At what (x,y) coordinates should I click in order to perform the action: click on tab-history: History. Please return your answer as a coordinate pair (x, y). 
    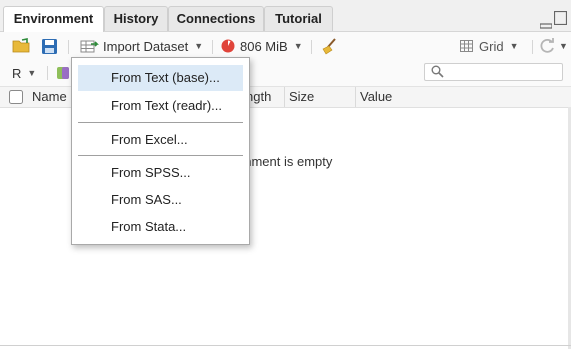
    Looking at the image, I should click on (136, 18).